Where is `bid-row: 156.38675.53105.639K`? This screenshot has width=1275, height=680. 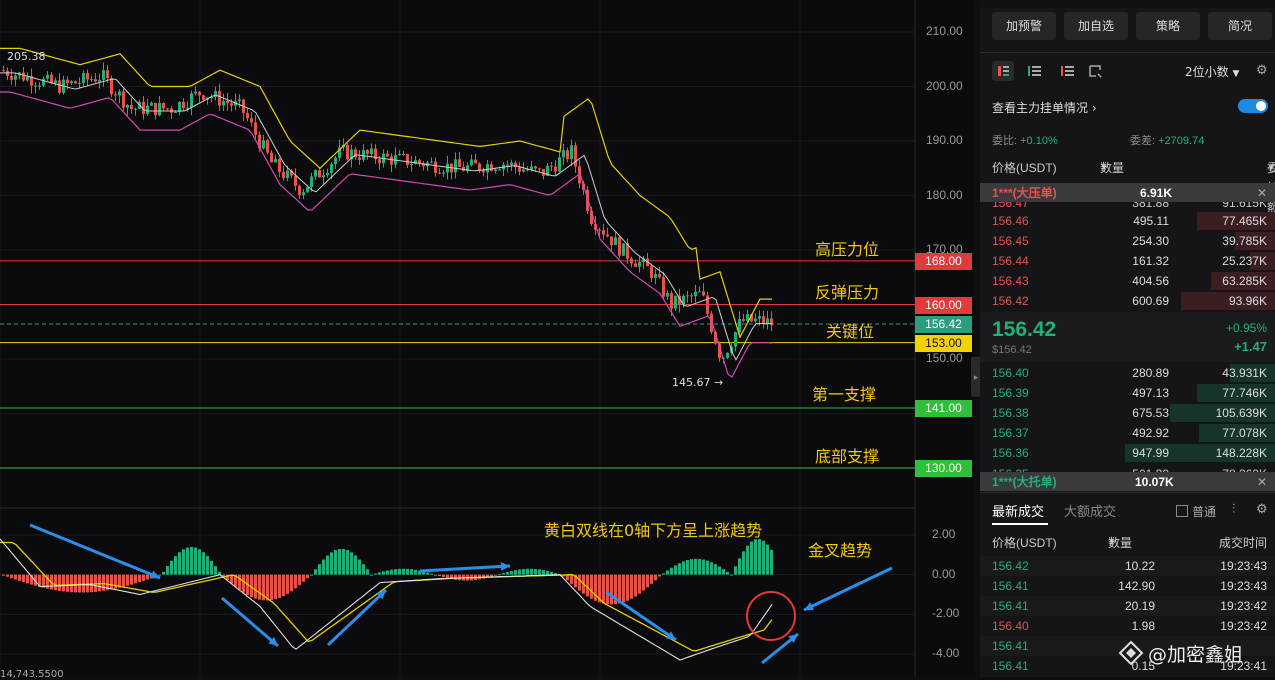 bid-row: 156.38675.53105.639K is located at coordinates (1127, 413).